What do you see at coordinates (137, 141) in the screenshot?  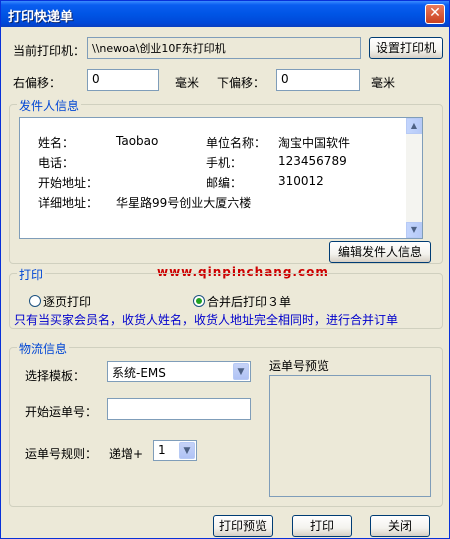 I see `sender-name-value: Taobao` at bounding box center [137, 141].